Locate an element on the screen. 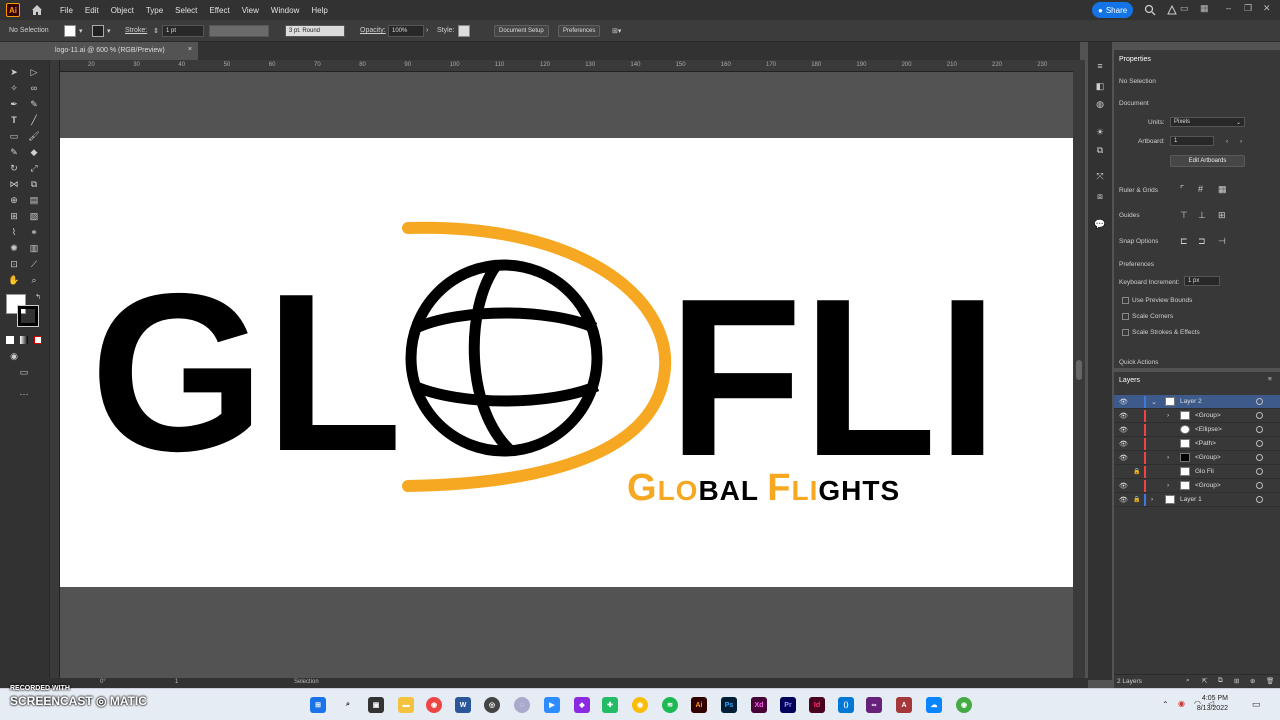 The image size is (1280, 720). eraser-tool-icon: ◆ is located at coordinates (34, 152).